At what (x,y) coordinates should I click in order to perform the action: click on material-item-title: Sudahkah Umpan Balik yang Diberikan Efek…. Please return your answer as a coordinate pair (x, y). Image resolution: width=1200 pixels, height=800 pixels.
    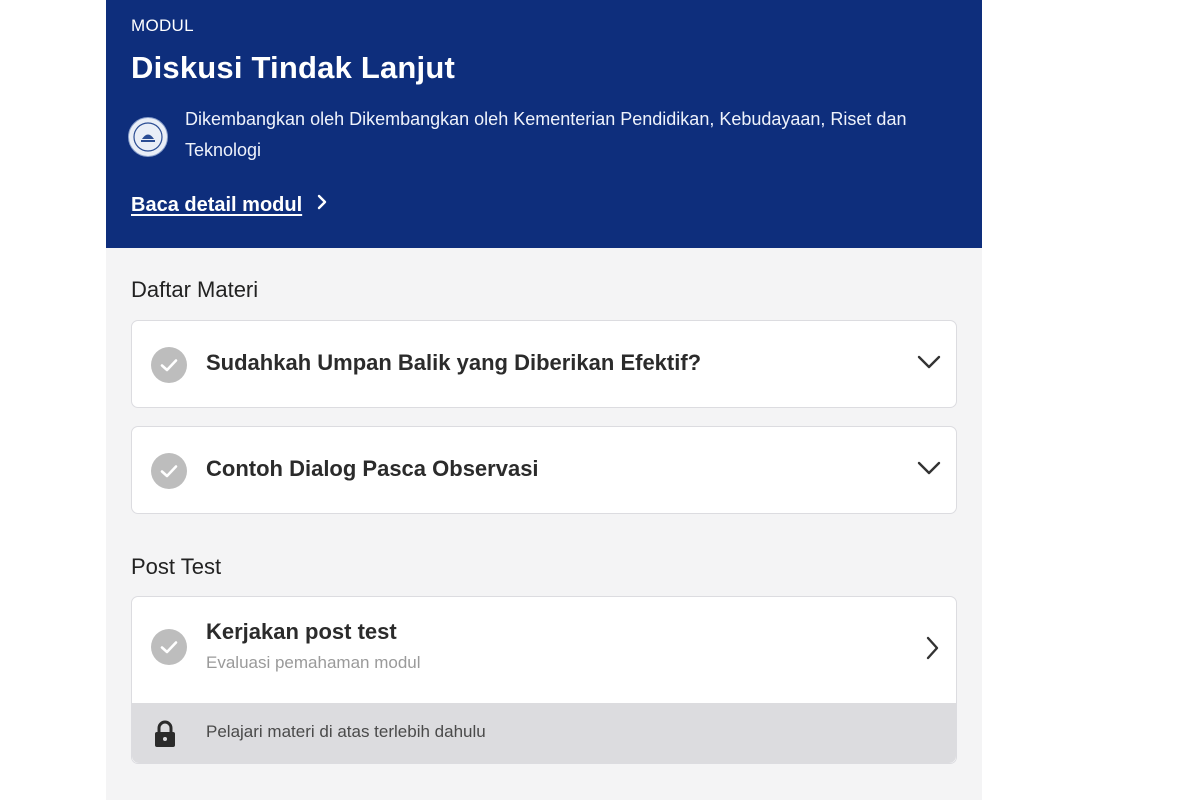
    Looking at the image, I should click on (454, 362).